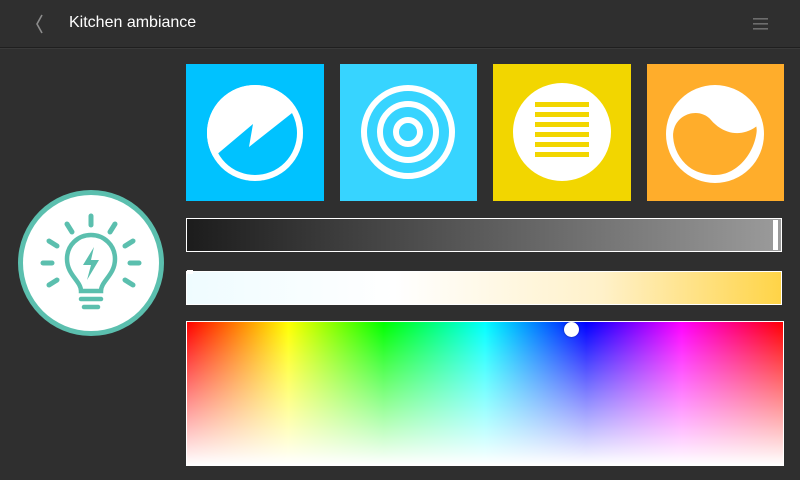 This screenshot has width=800, height=480. I want to click on light-status-badge, so click(91, 263).